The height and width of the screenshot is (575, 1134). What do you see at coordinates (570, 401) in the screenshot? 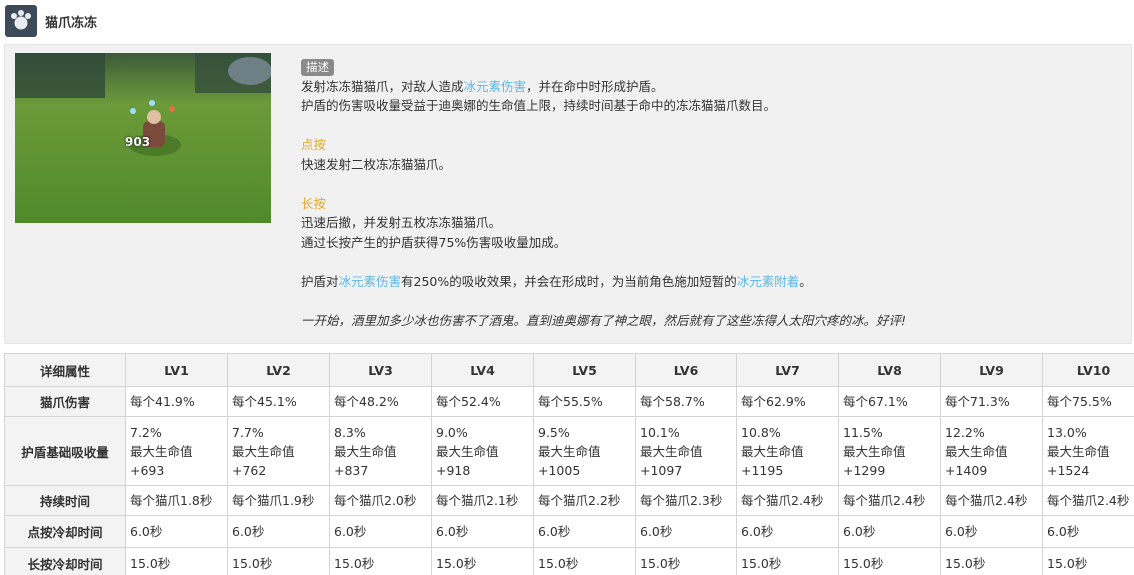
I see `cell-line: 每个55.5%` at bounding box center [570, 401].